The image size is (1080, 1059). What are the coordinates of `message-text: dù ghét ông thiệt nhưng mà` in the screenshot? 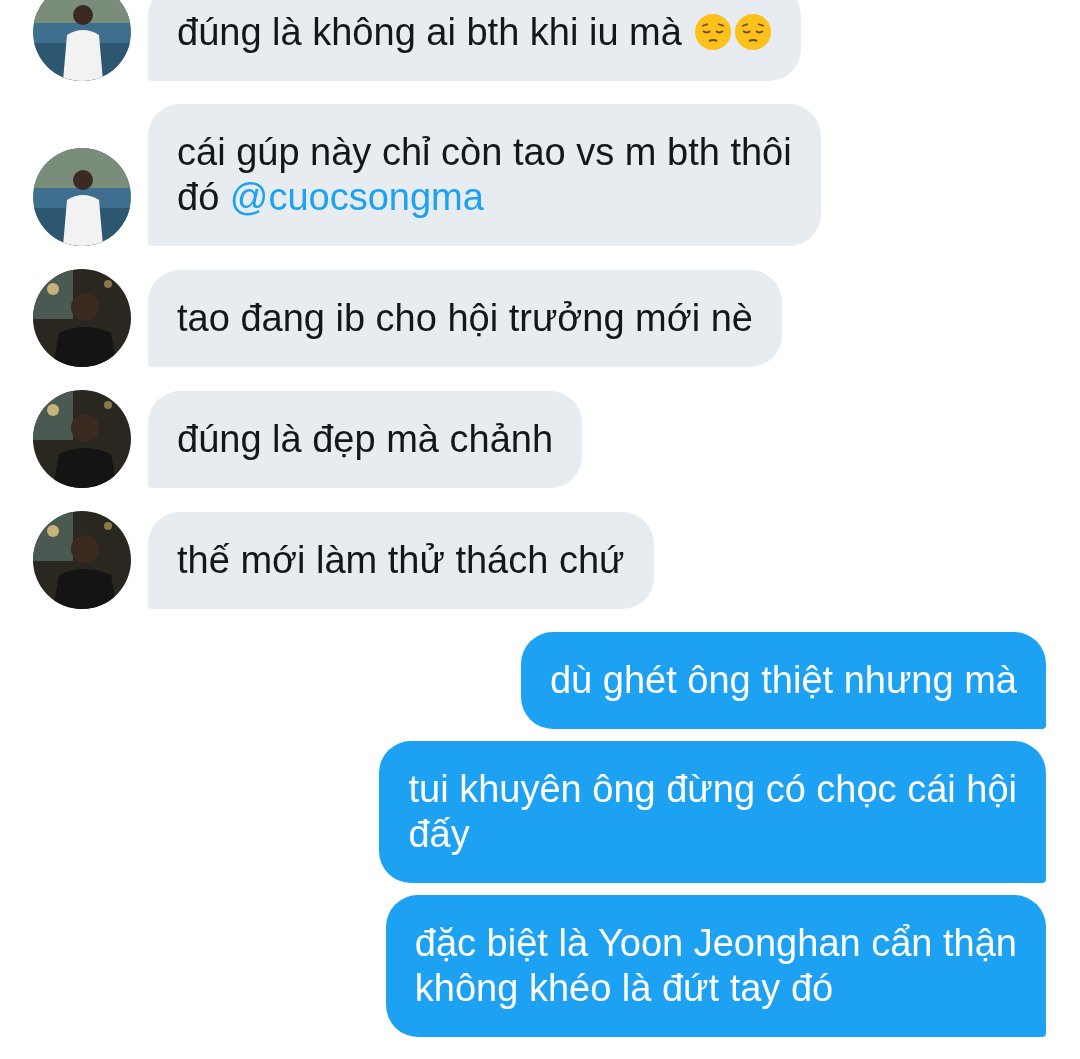 It's located at (783, 680).